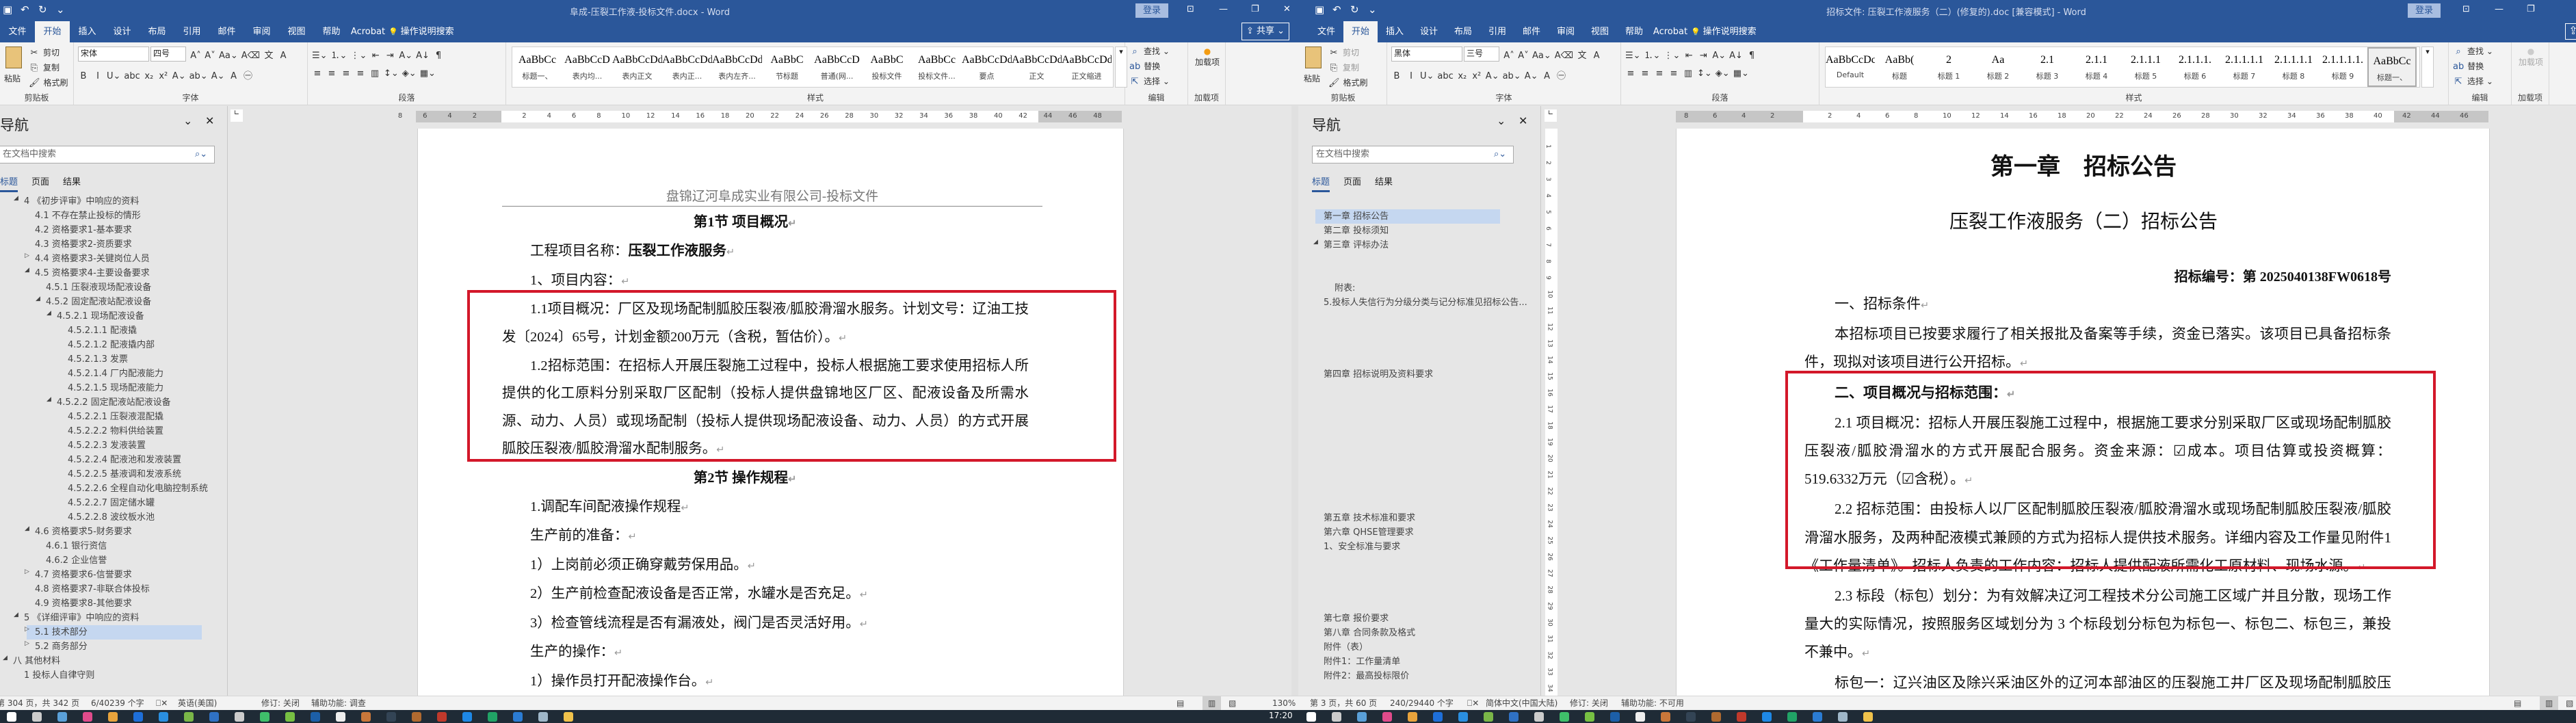 Image resolution: width=2576 pixels, height=723 pixels. I want to click on nav-heading-item: 4.5.2.2.2 物料供给装置, so click(115, 431).